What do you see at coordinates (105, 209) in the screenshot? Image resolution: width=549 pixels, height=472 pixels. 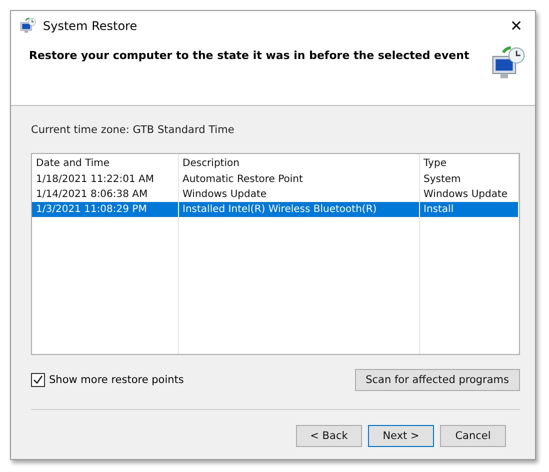 I see `table-cell: 1/3/2021 11:08:29 PM` at bounding box center [105, 209].